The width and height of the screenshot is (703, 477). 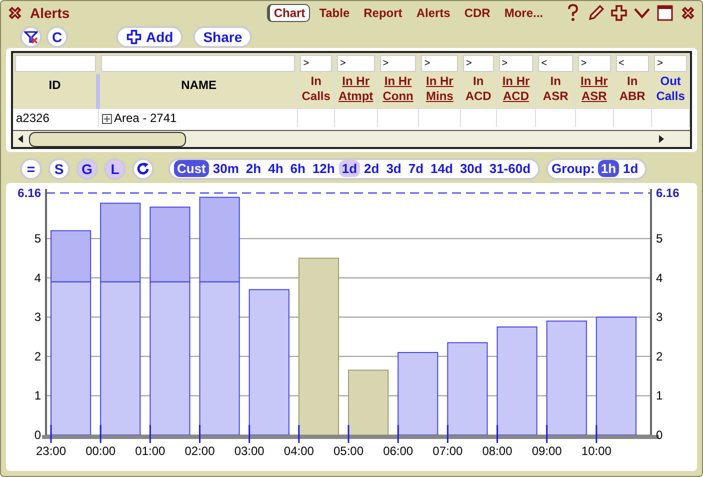 What do you see at coordinates (87, 169) in the screenshot?
I see `chart-mode-button: G` at bounding box center [87, 169].